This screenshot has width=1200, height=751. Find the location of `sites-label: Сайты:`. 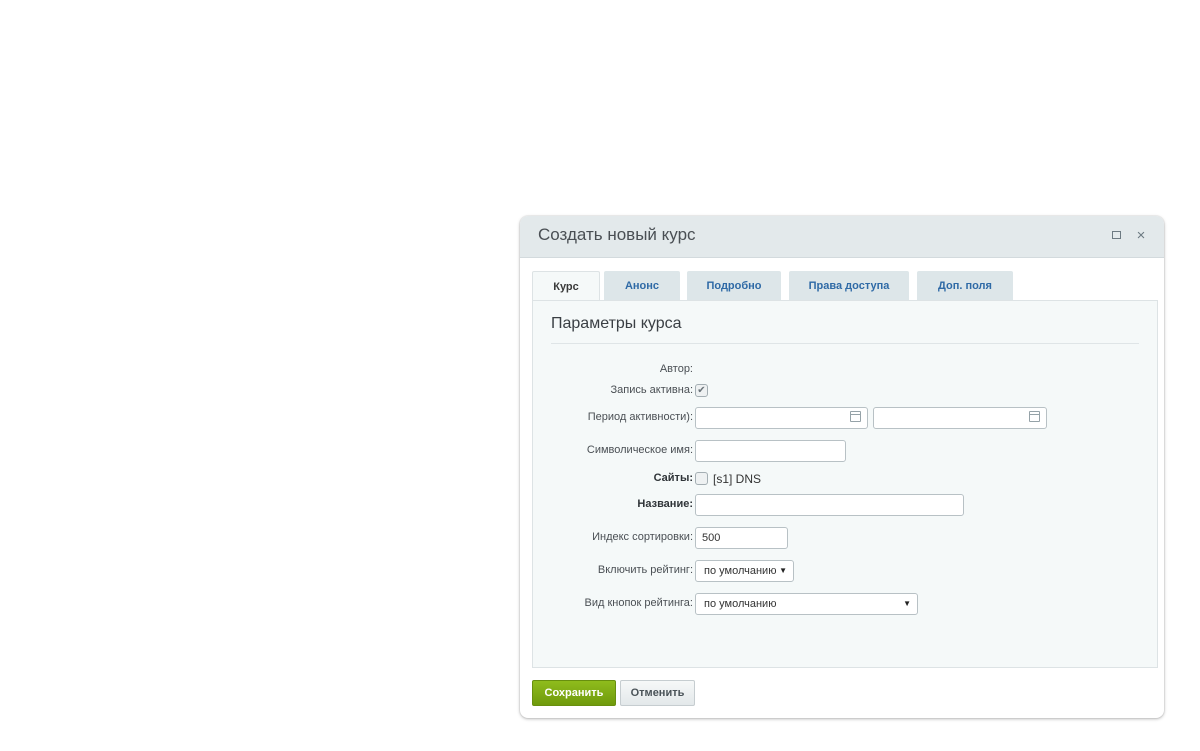

sites-label: Сайты: is located at coordinates (673, 478).